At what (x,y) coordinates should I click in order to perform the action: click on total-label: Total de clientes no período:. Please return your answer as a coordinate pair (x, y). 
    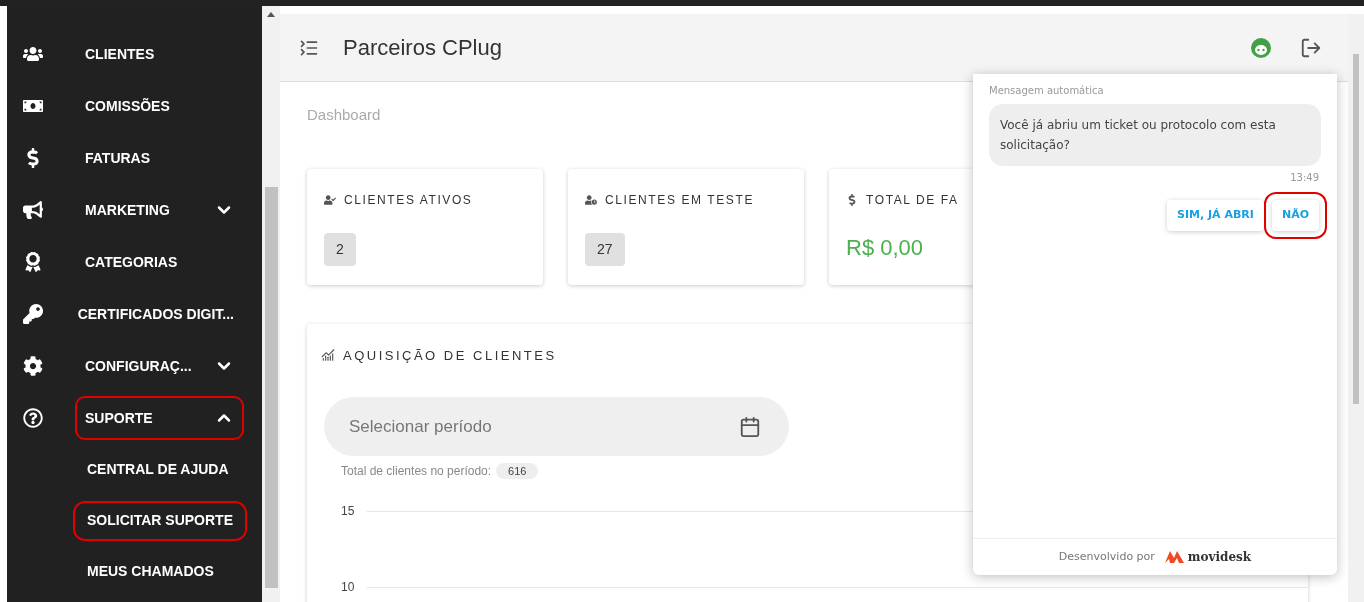
    Looking at the image, I should click on (416, 471).